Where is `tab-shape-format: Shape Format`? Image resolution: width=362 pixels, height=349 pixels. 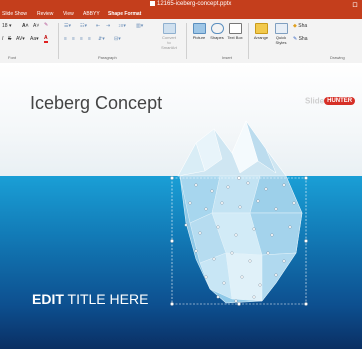
tab-shape-format: Shape Format is located at coordinates (124, 14).